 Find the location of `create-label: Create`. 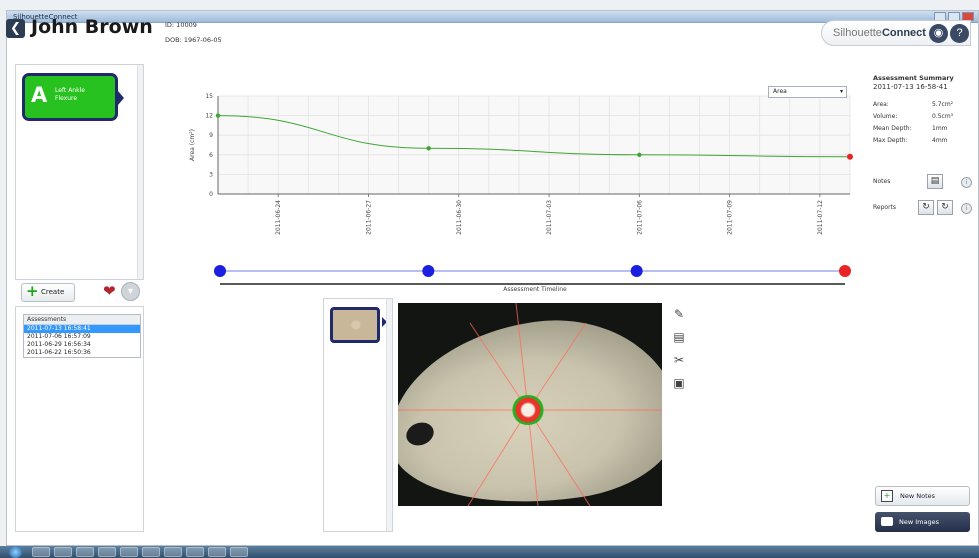

create-label: Create is located at coordinates (53, 292).